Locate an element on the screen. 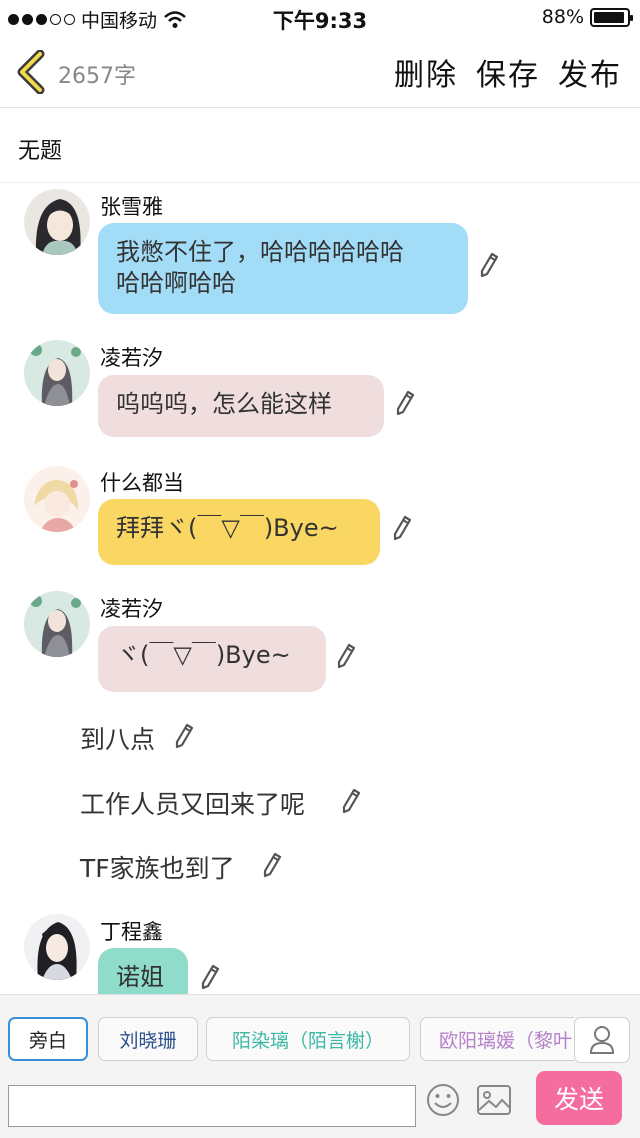  composer-panel: 旁白 刘晓珊 陌染璃（陌言榭） 欧阳璃媛（黎叶 发送 is located at coordinates (320, 1066).